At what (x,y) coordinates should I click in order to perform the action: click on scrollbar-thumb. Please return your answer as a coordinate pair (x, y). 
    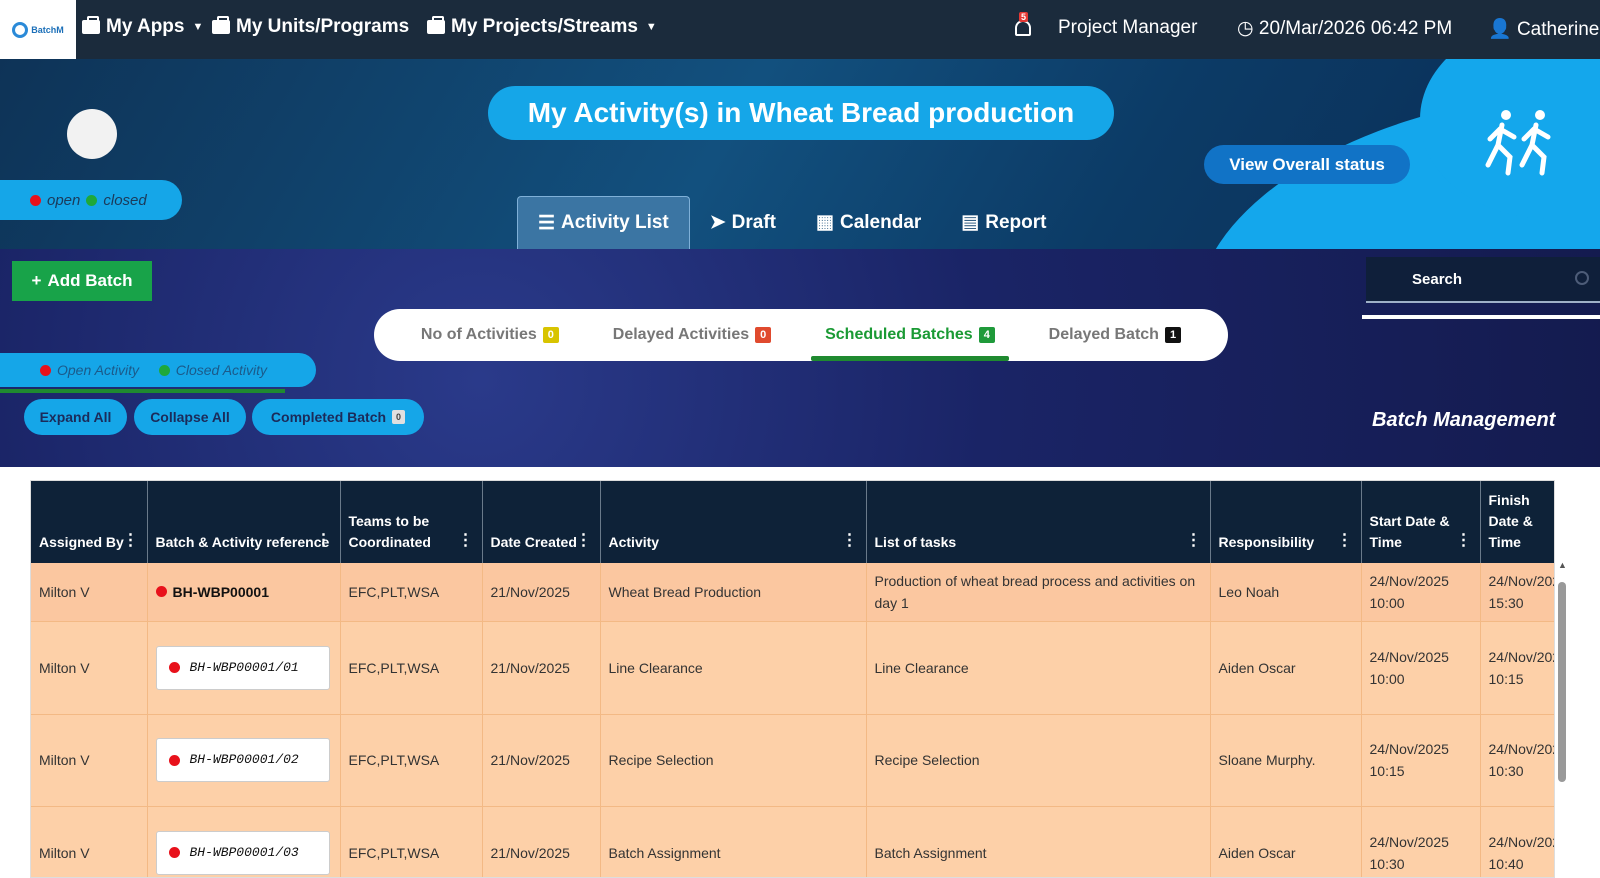
    Looking at the image, I should click on (1562, 682).